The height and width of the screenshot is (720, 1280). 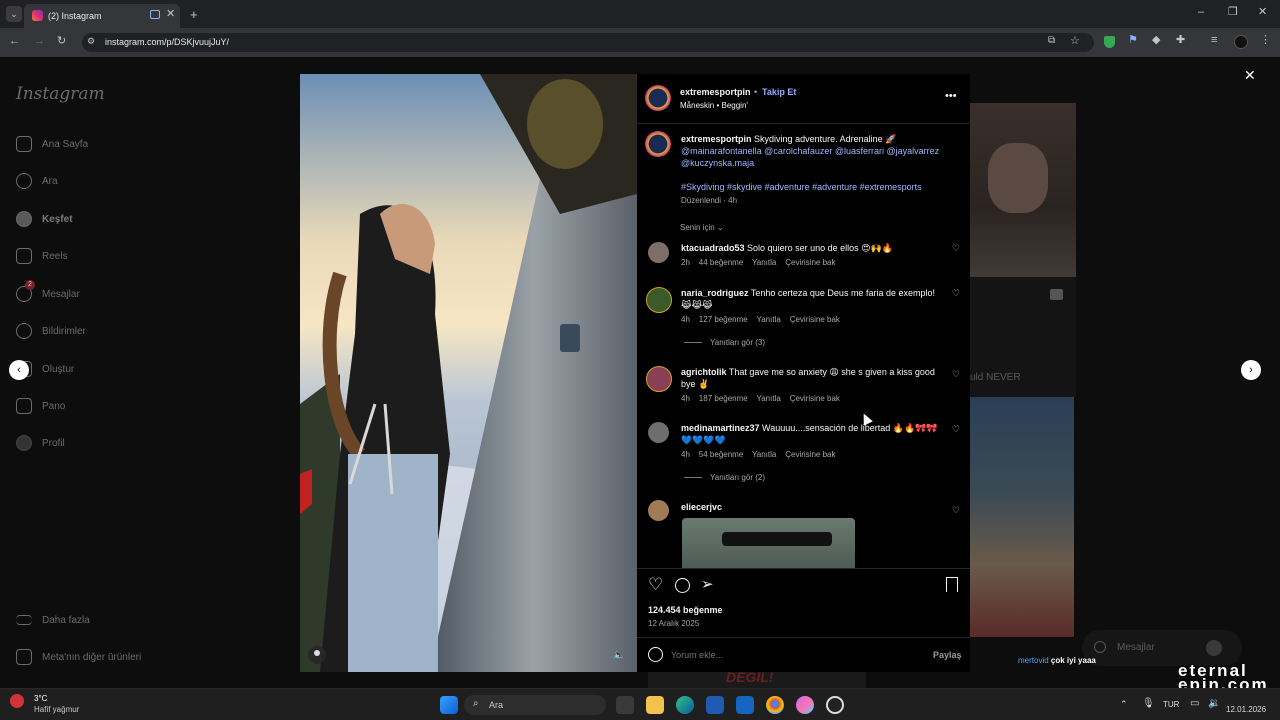 I want to click on sidebar-item-explore: Keşfet, so click(x=44, y=219).